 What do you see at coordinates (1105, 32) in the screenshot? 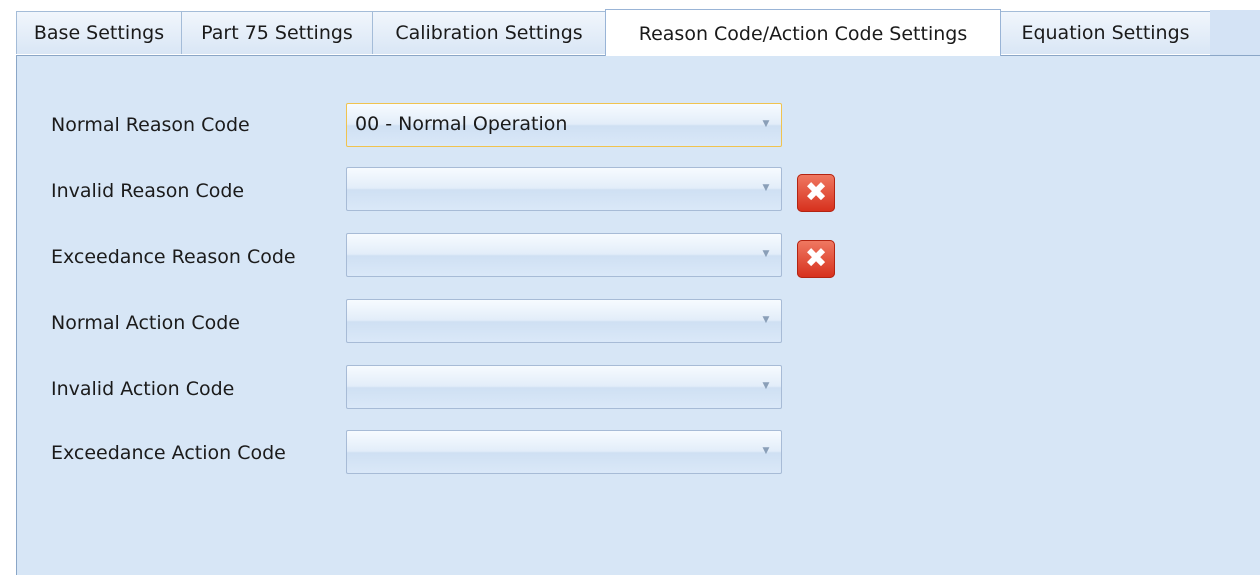
I see `tab-equation-settings: Equation Settings` at bounding box center [1105, 32].